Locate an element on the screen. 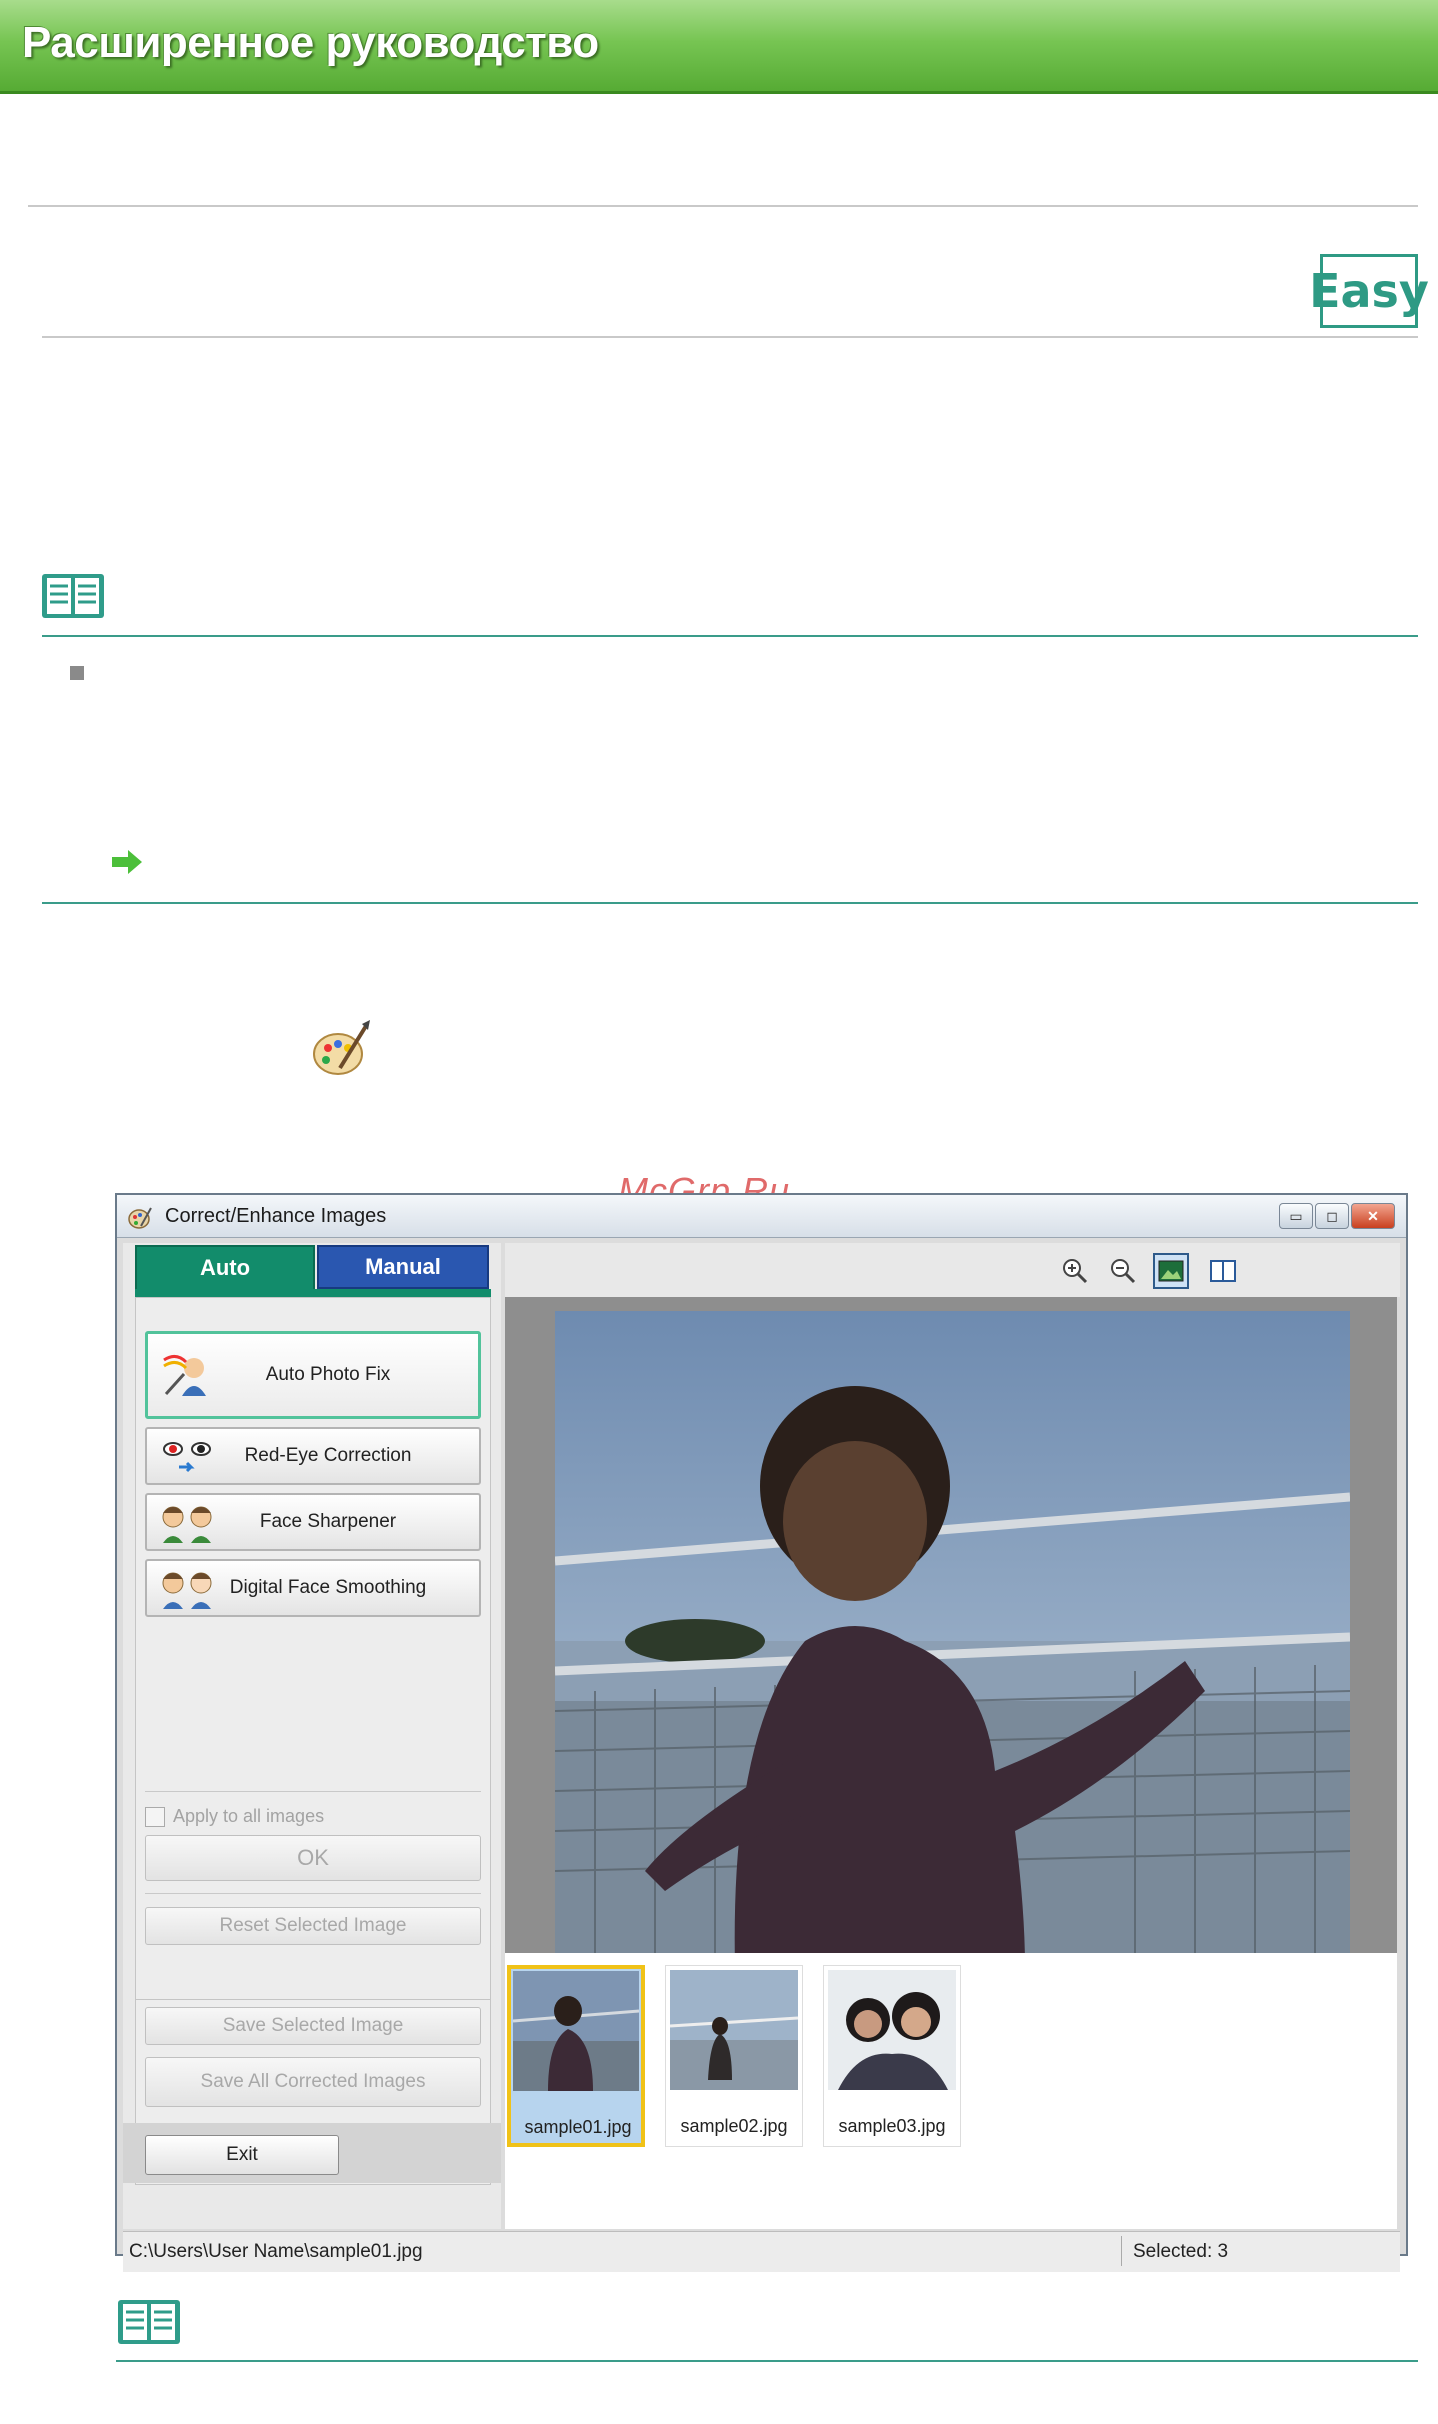 Image resolution: width=1438 pixels, height=2424 pixels. auto-photo-fix-button: Auto Photo Fix is located at coordinates (313, 1375).